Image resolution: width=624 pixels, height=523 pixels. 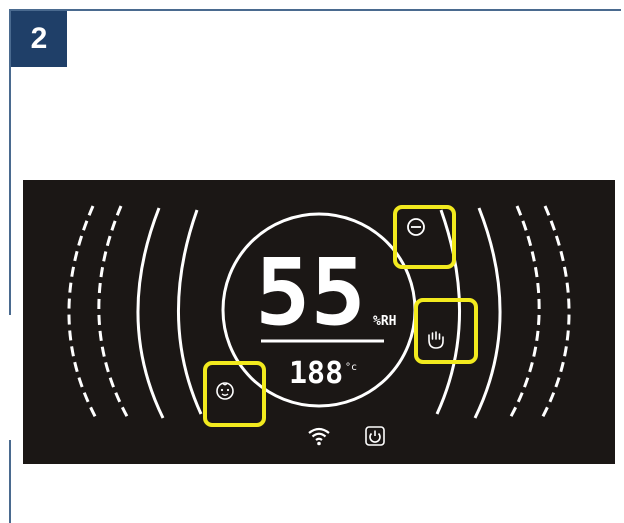 I want to click on minus-button-highlight, so click(x=424, y=237).